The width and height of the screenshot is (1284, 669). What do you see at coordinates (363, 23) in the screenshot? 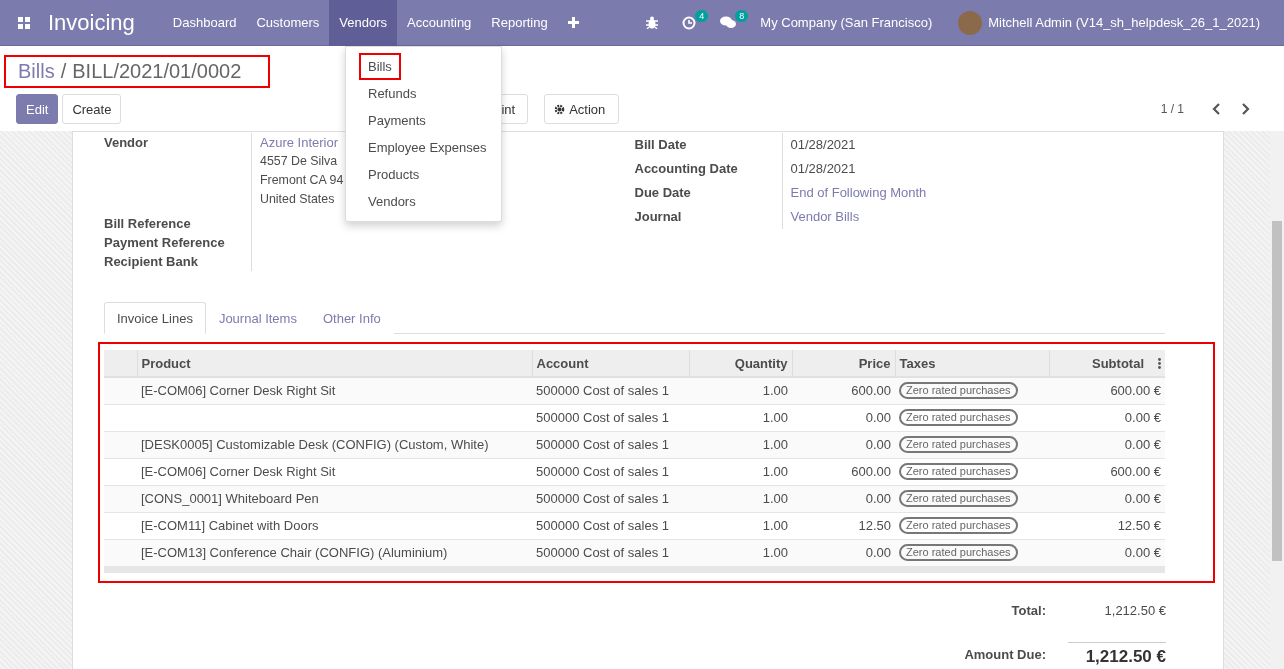
I see `nav-menu-item: Vendors` at bounding box center [363, 23].